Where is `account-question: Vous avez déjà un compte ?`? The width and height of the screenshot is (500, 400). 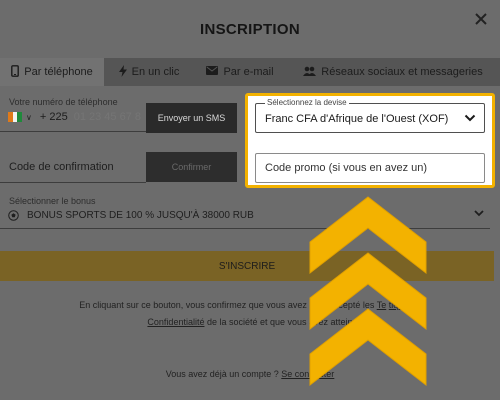
account-question: Vous avez déjà un compte ? is located at coordinates (223, 374).